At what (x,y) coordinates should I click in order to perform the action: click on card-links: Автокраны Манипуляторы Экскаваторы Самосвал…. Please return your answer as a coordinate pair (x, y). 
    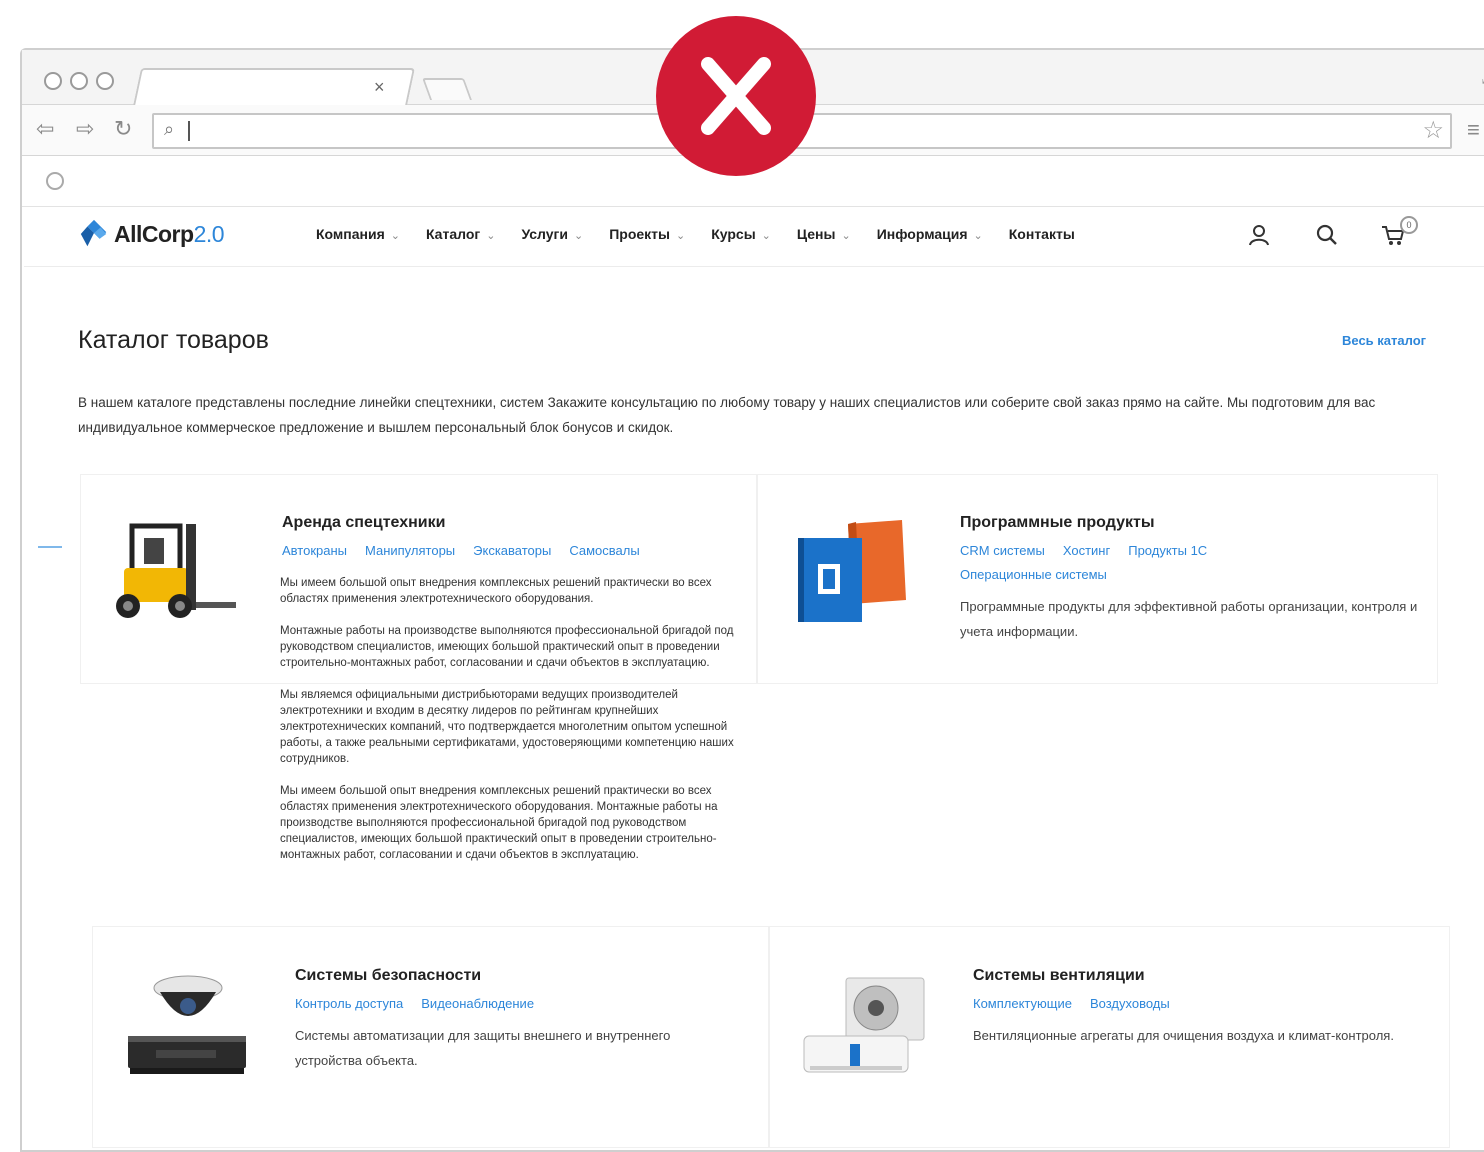
    Looking at the image, I should click on (517, 551).